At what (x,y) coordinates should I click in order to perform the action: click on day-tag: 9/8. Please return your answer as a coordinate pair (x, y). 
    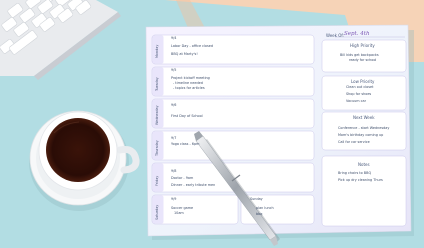
    Looking at the image, I should click on (174, 171).